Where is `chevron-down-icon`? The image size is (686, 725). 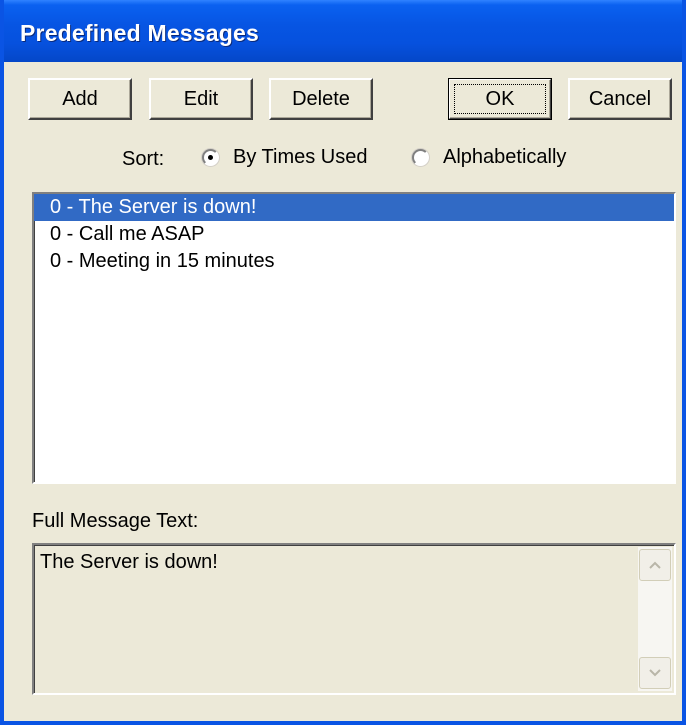 chevron-down-icon is located at coordinates (655, 673).